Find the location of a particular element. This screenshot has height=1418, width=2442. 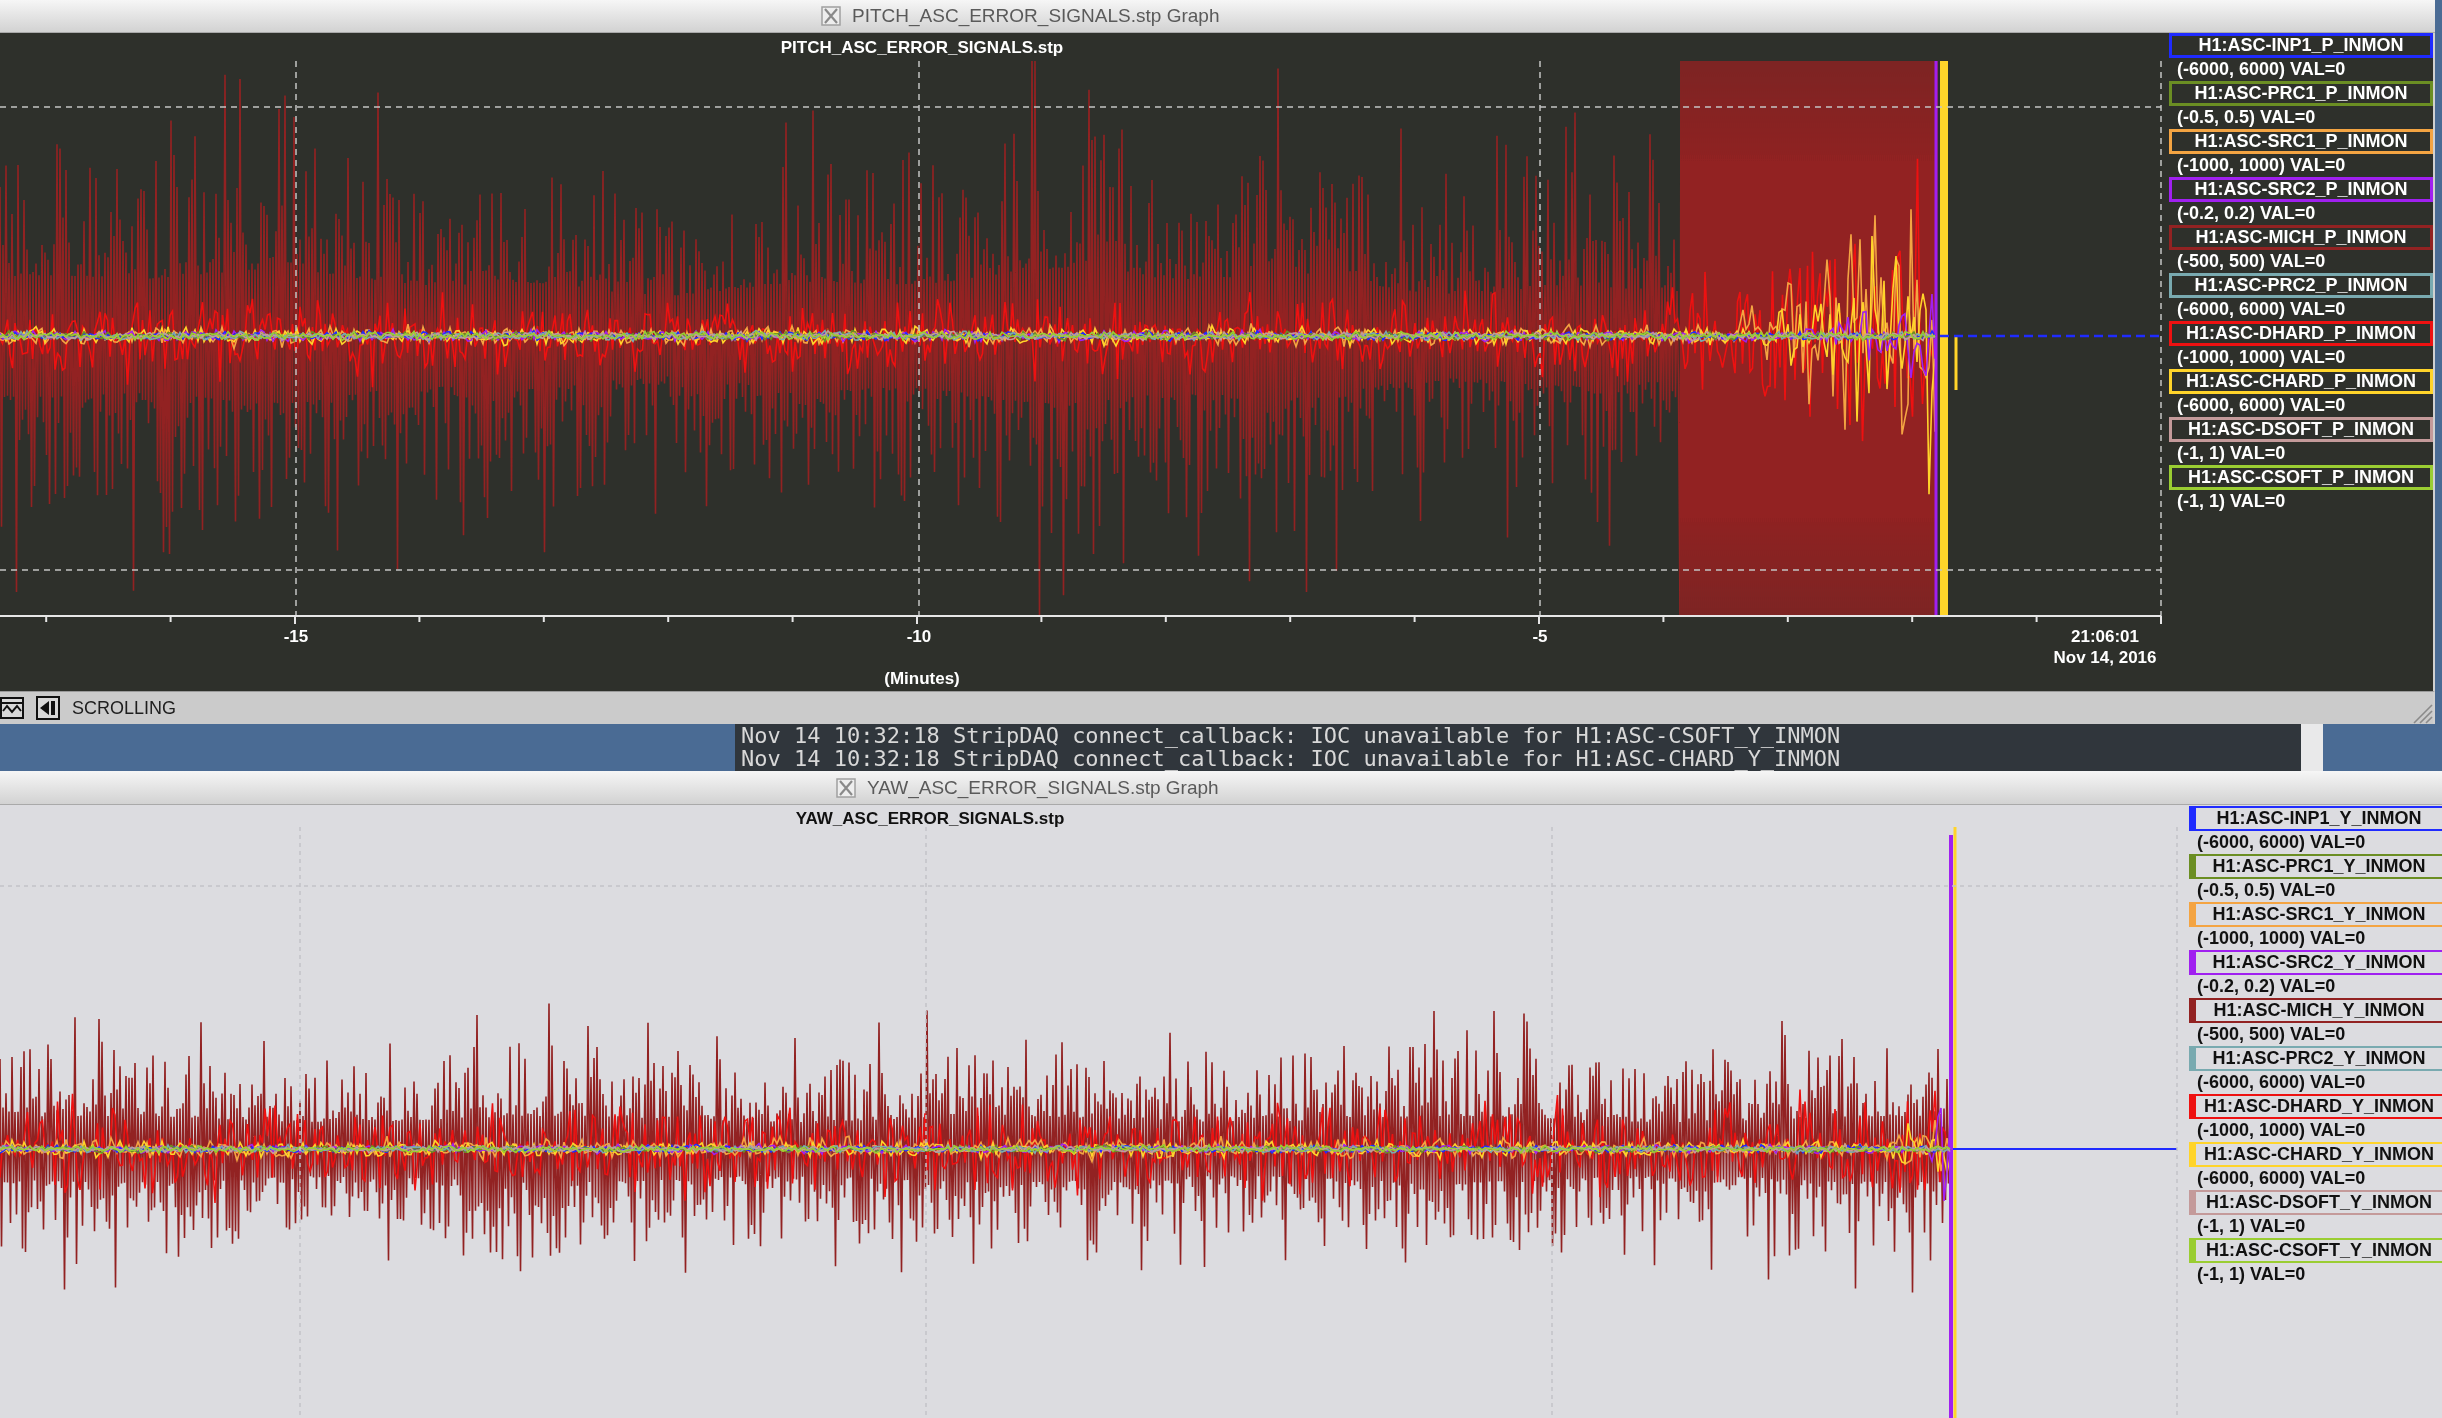

axis-end-time: 21:06:01 is located at coordinates (2105, 636).